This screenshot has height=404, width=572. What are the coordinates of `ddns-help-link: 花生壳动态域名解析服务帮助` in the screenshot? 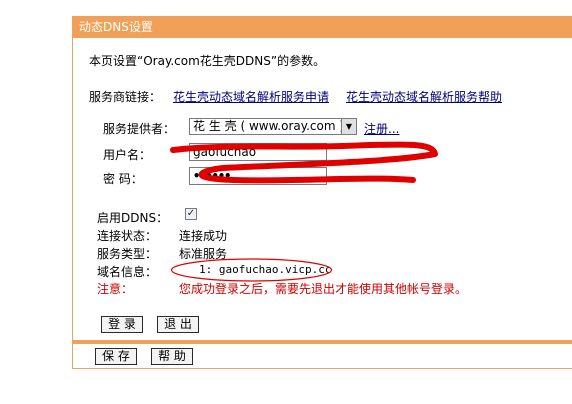 It's located at (424, 96).